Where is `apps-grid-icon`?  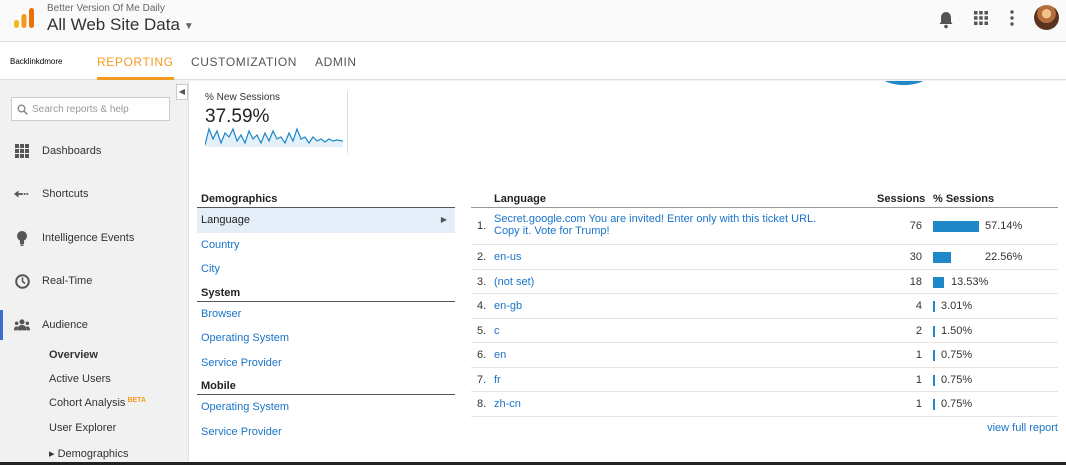
apps-grid-icon is located at coordinates (981, 18).